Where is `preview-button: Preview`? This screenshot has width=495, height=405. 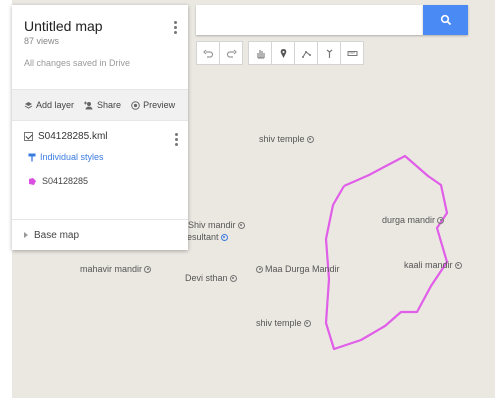
preview-button: Preview is located at coordinates (153, 105).